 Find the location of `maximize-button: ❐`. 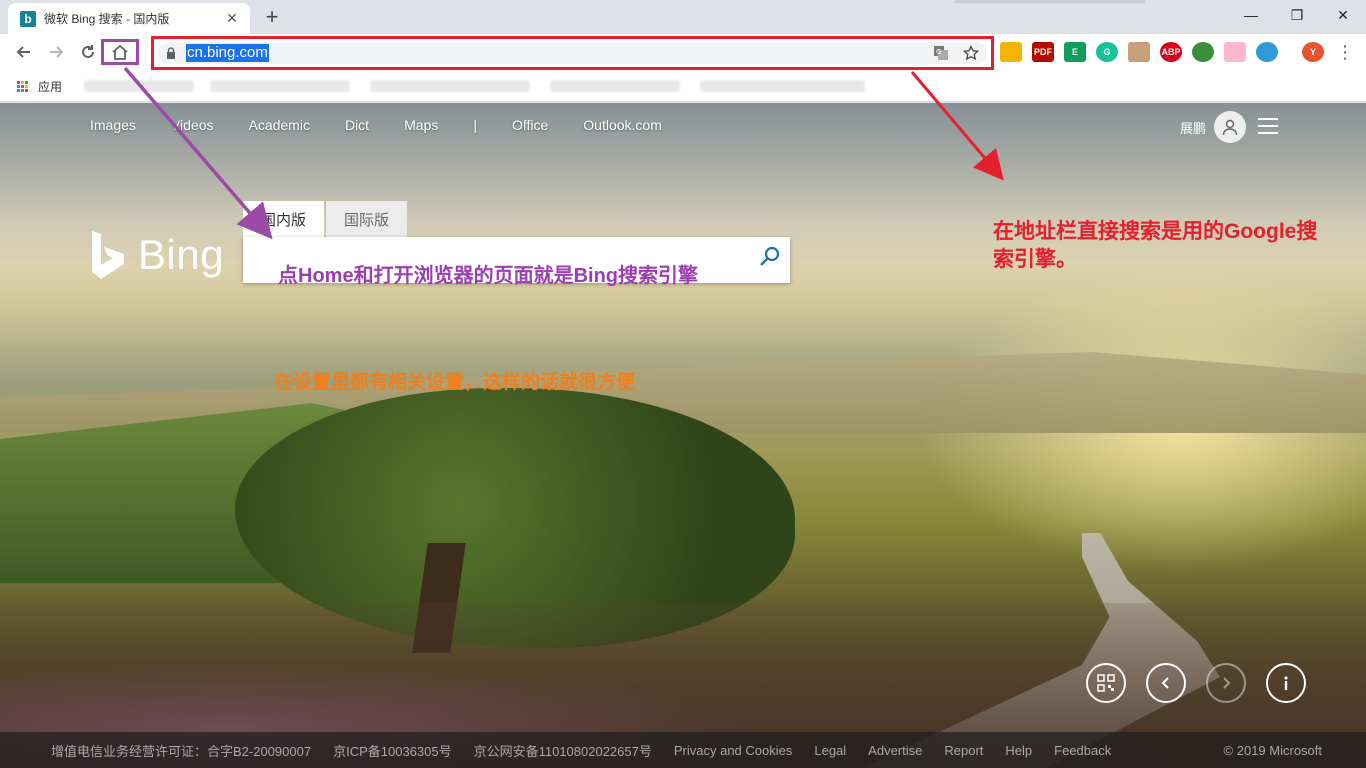

maximize-button: ❐ is located at coordinates (1297, 15).